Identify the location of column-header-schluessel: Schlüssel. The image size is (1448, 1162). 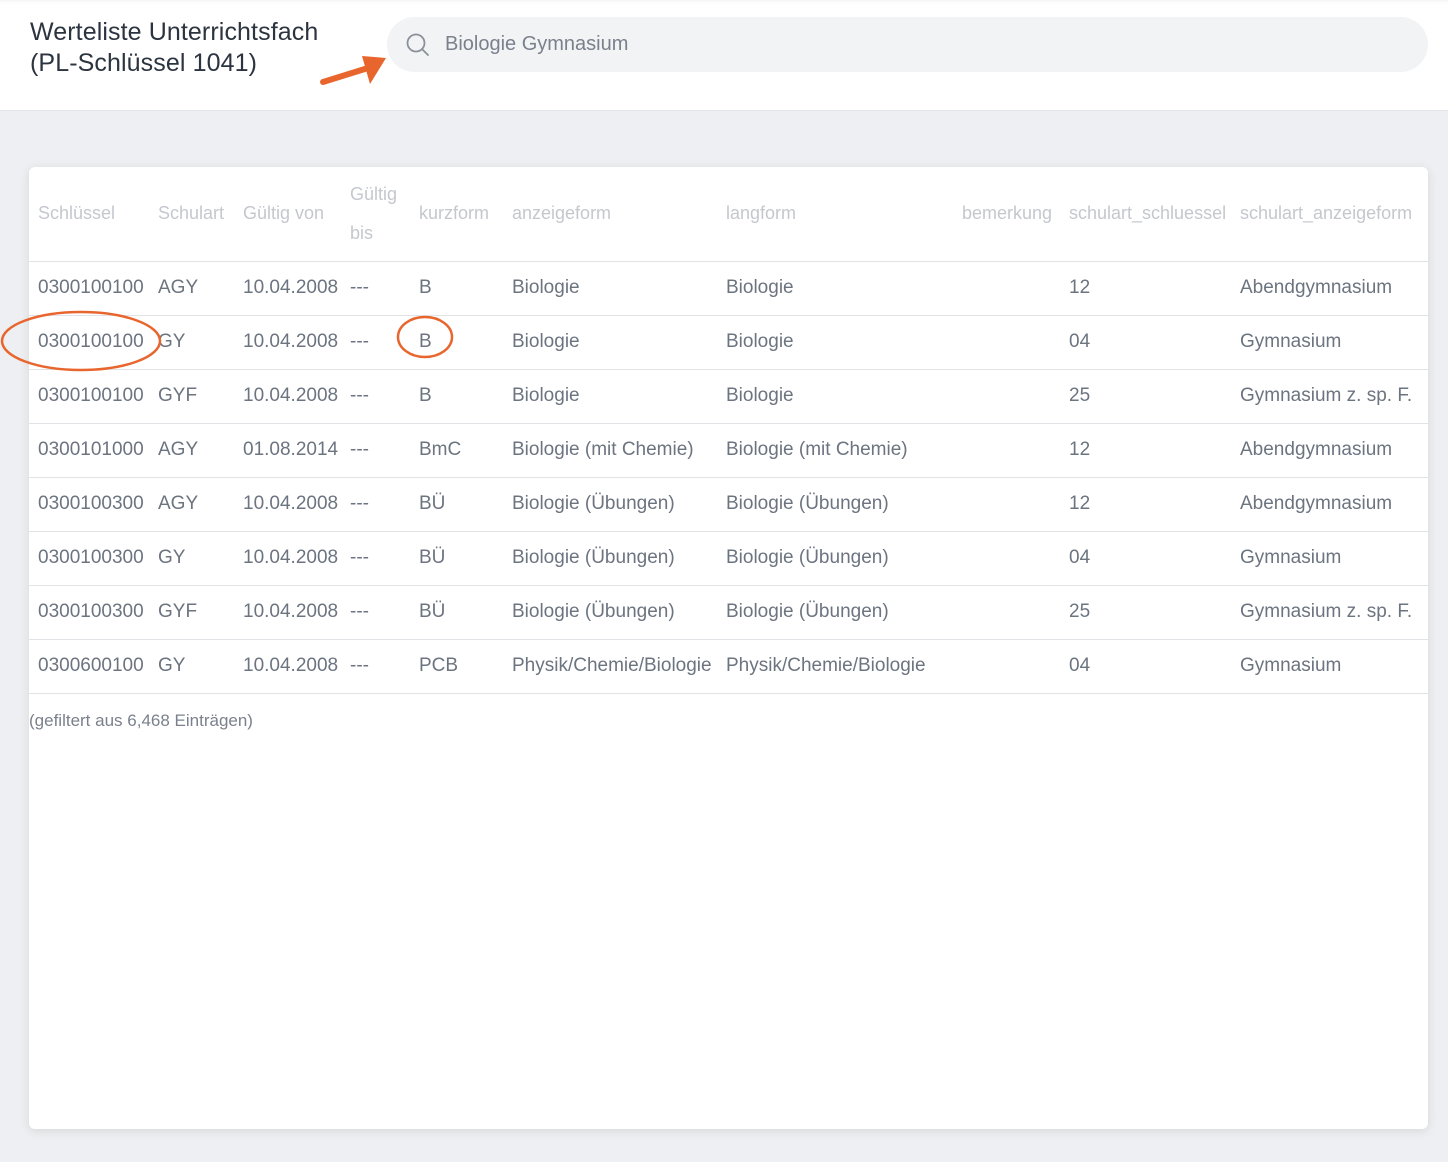
(89, 214).